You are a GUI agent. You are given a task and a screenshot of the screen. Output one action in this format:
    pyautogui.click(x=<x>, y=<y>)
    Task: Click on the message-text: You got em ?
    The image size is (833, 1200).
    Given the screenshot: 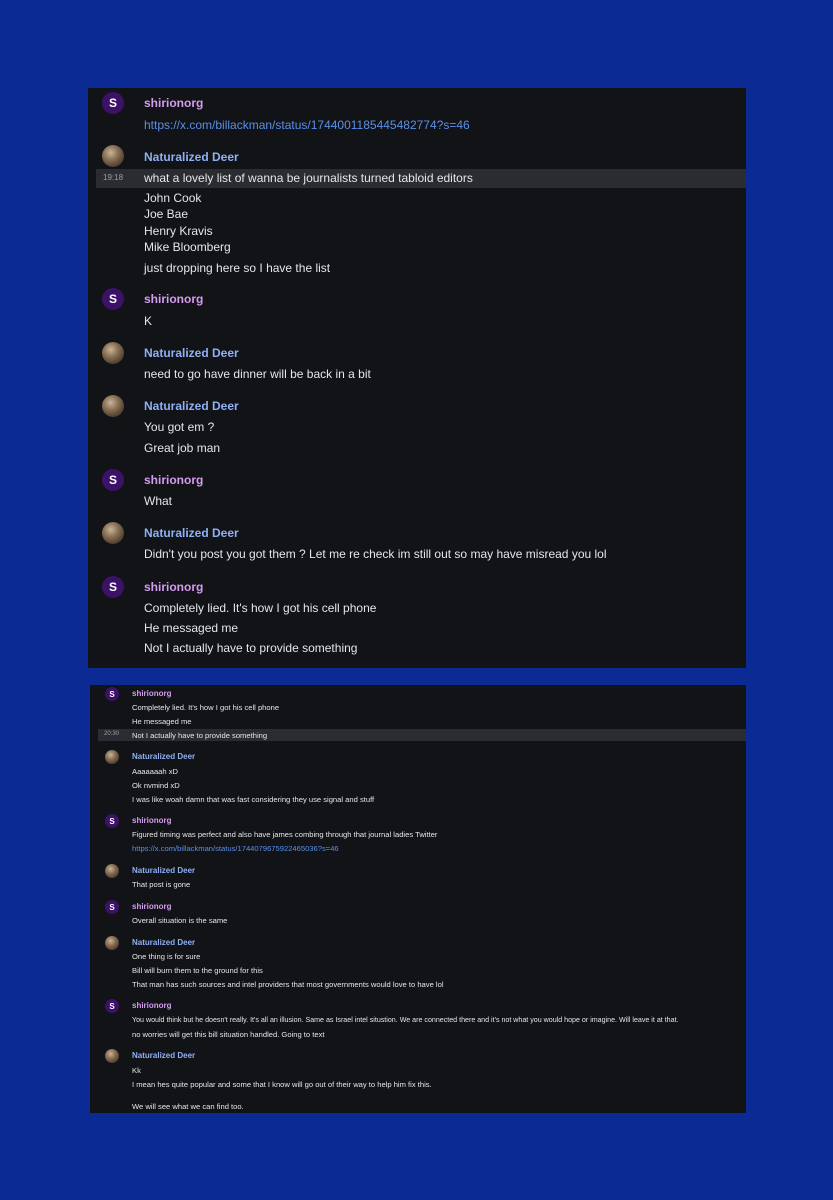 What is the action you would take?
    pyautogui.click(x=179, y=427)
    